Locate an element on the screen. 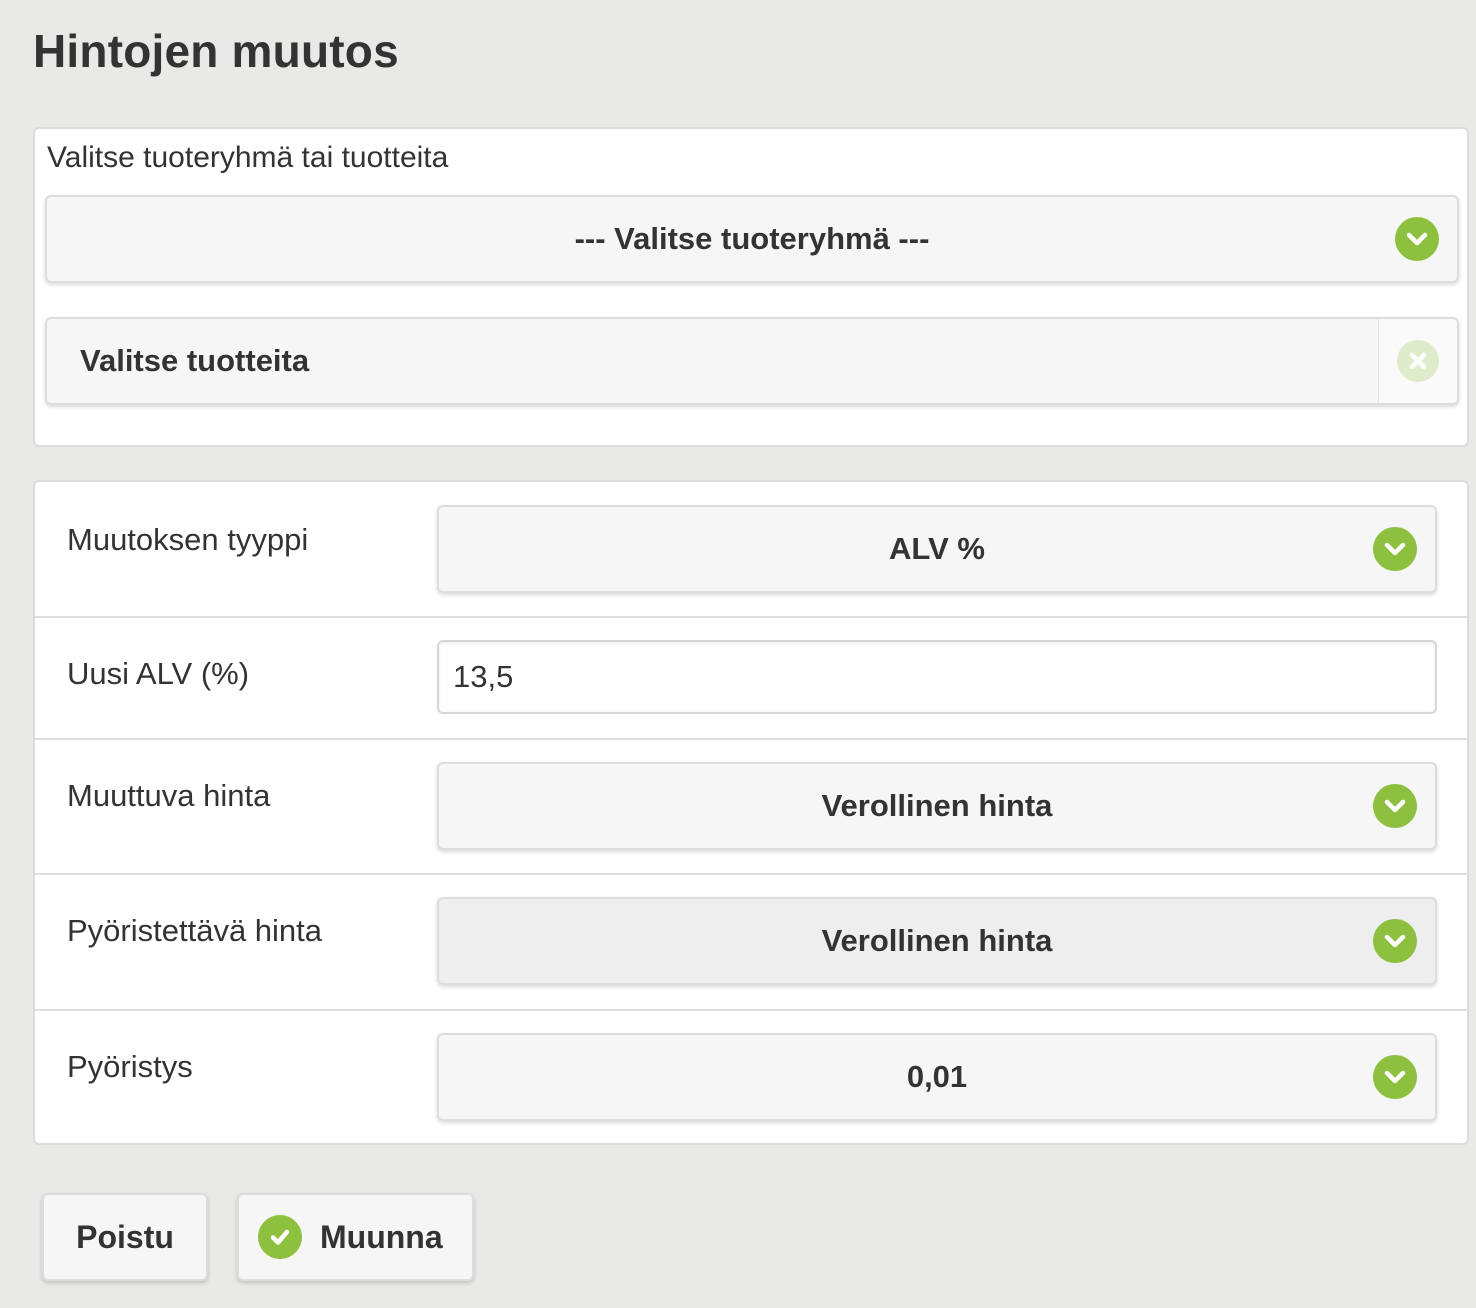 This screenshot has width=1476, height=1308. new-vat-label: Uusi ALV (%) is located at coordinates (158, 673).